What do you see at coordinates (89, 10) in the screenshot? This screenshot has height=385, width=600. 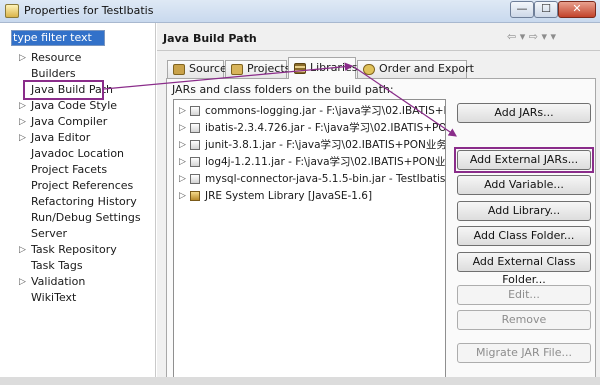 I see `window-title: Properties for TestIbatis` at bounding box center [89, 10].